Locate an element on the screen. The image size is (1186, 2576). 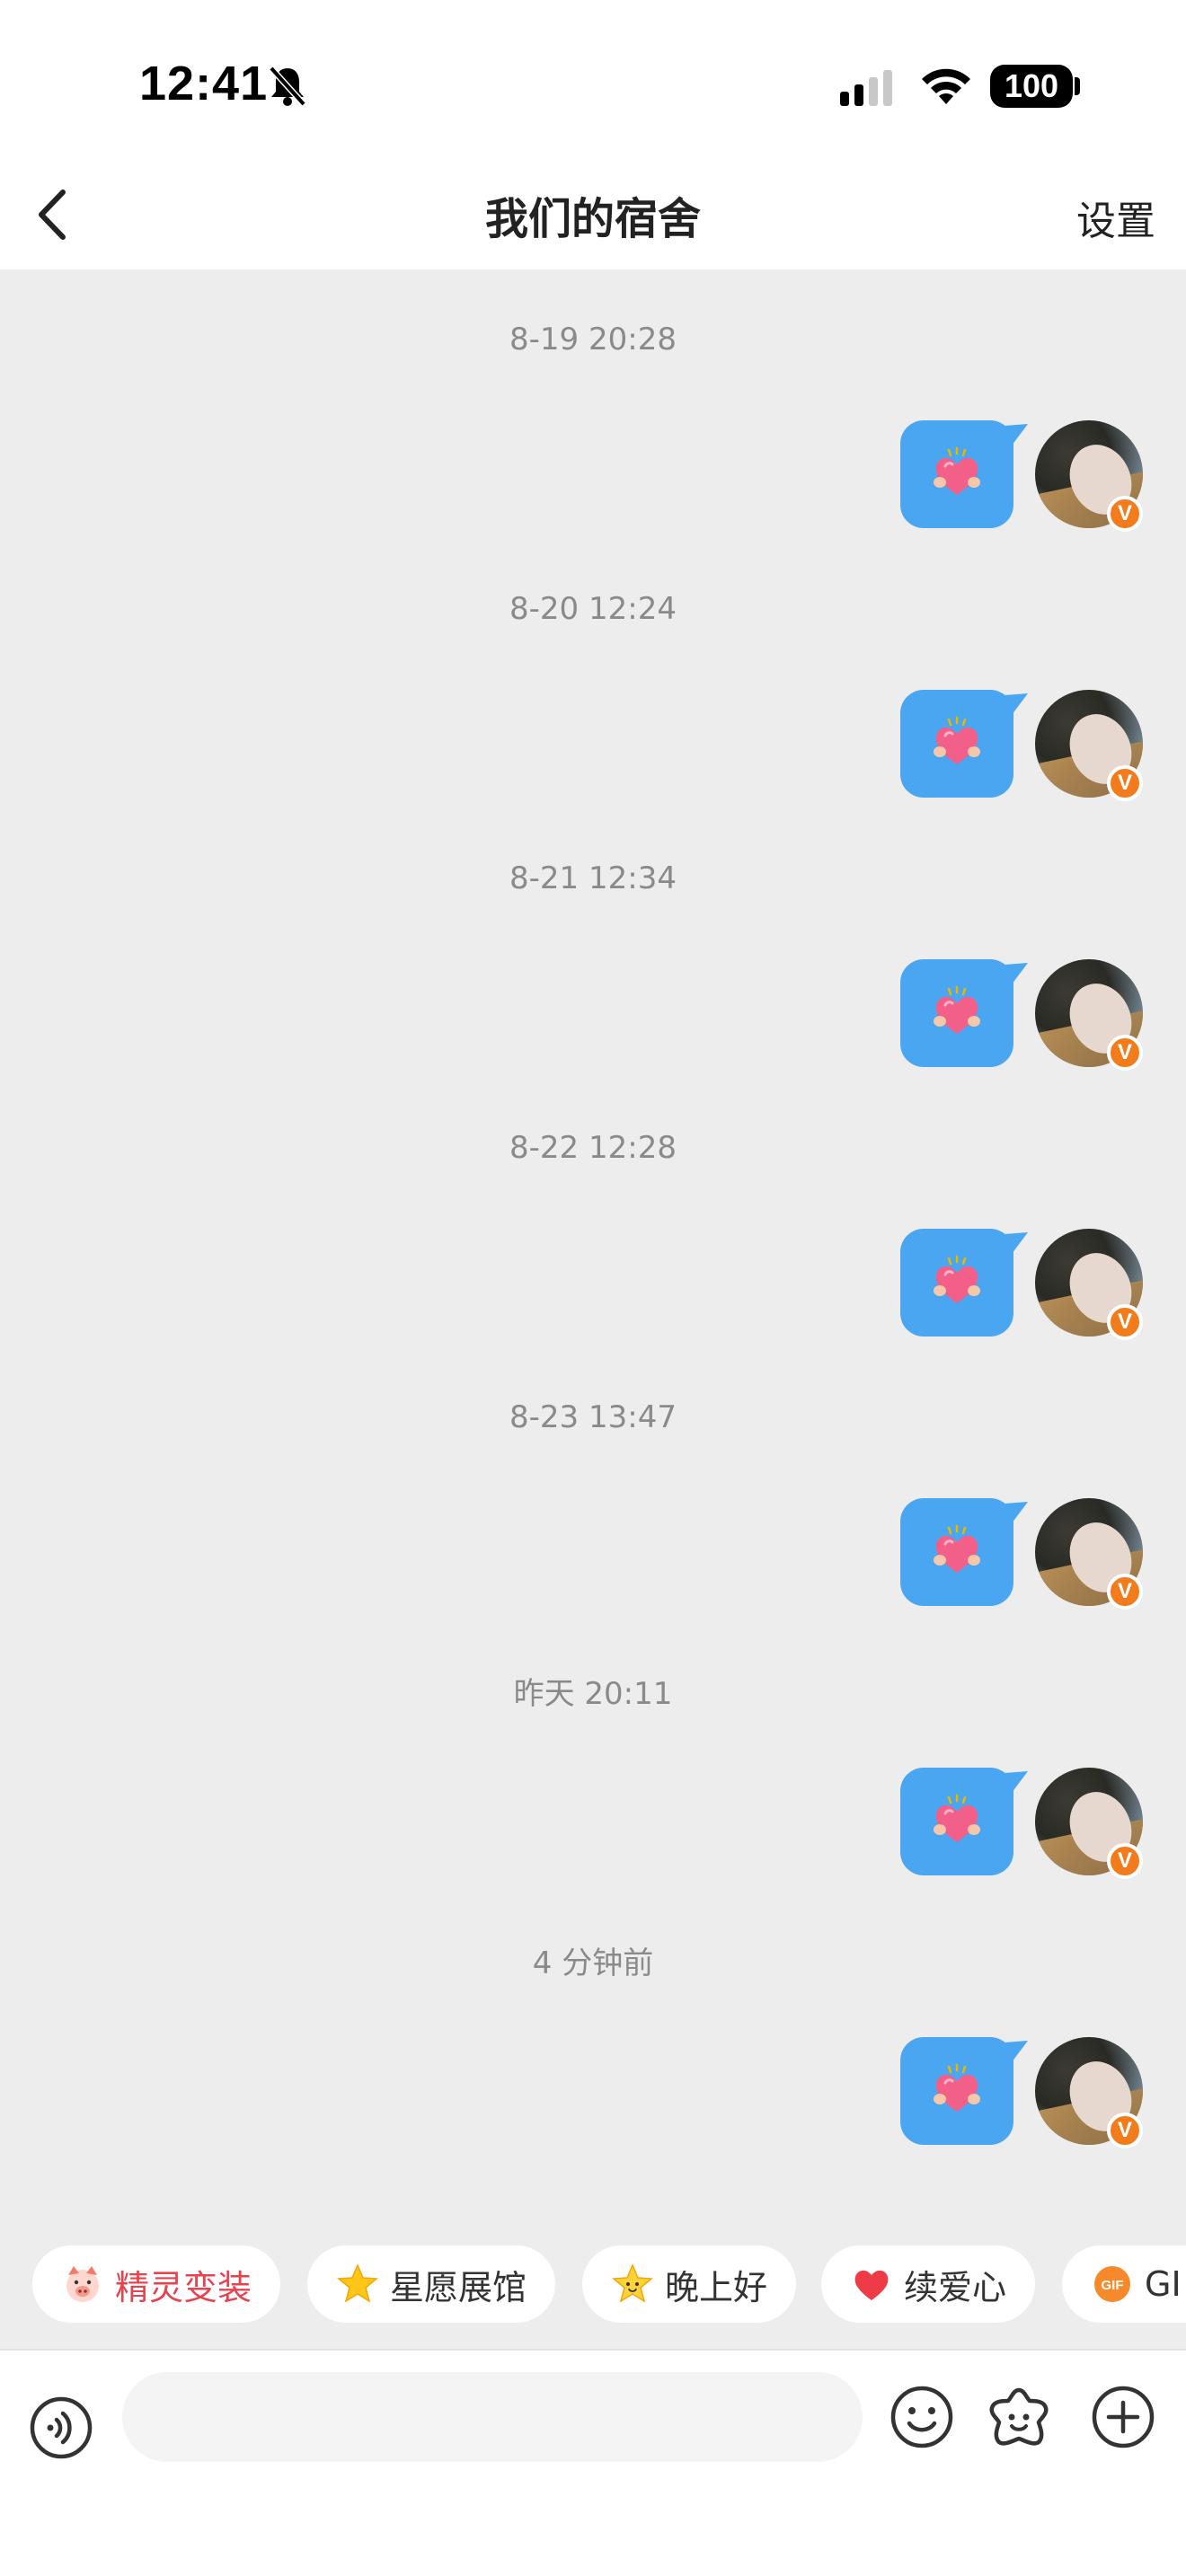
status-bar: 12:41 100 is located at coordinates (593, 81).